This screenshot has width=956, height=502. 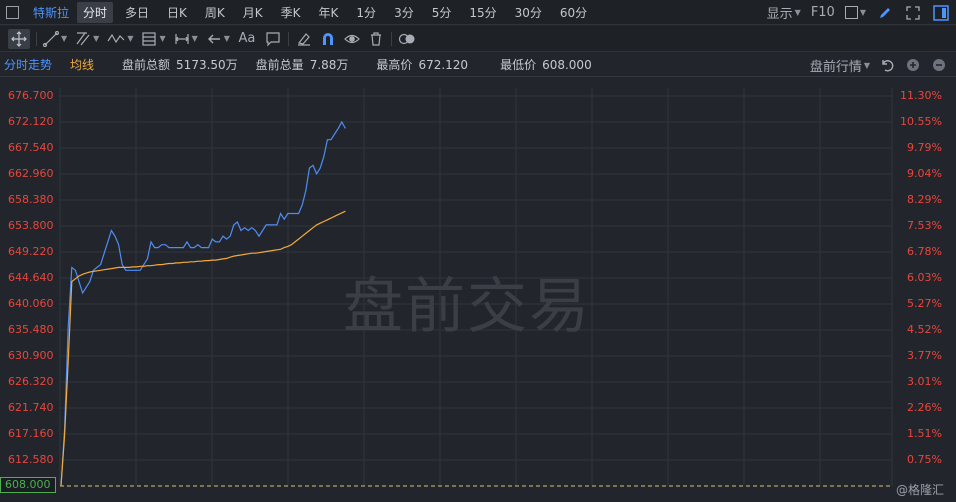 What do you see at coordinates (28, 485) in the screenshot?
I see `base-price-label: 608.000` at bounding box center [28, 485].